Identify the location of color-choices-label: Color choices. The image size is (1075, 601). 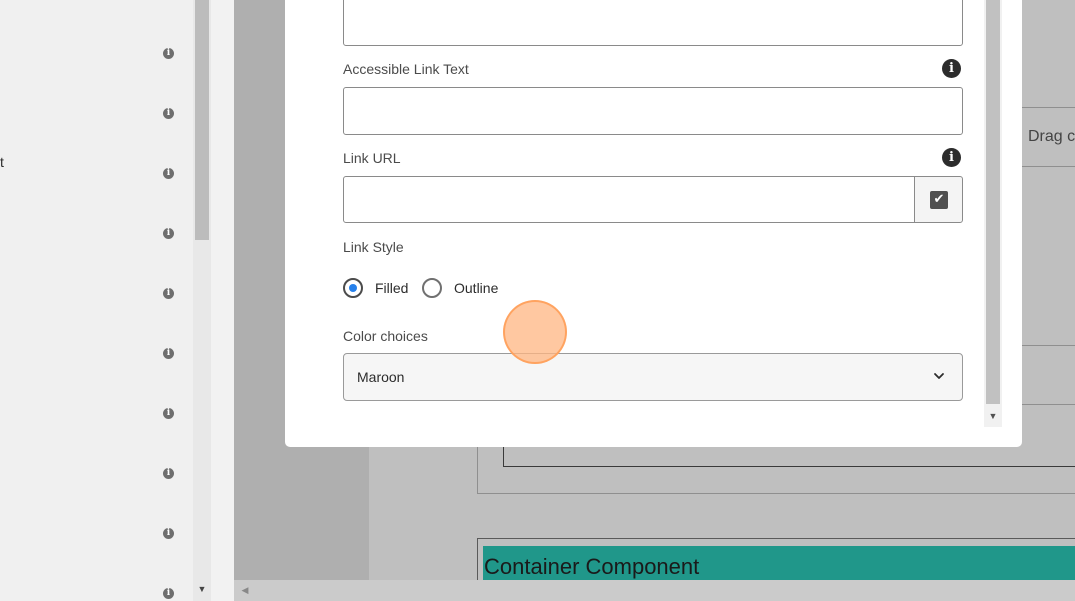
(385, 336).